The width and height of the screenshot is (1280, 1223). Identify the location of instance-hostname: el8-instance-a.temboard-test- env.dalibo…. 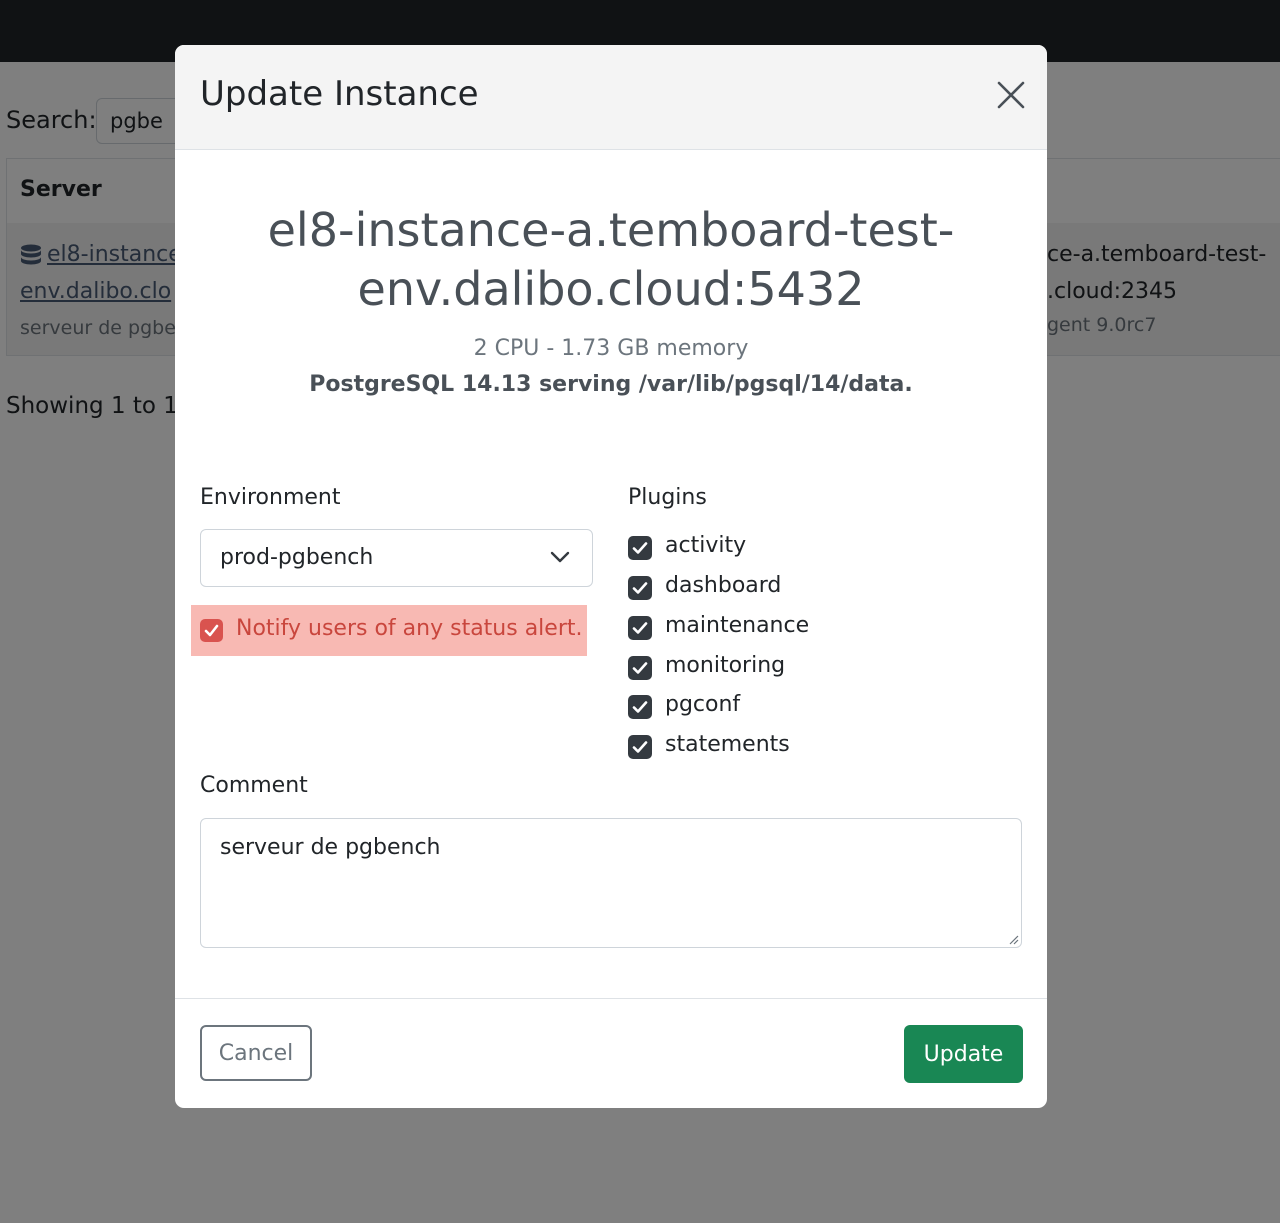
(611, 260).